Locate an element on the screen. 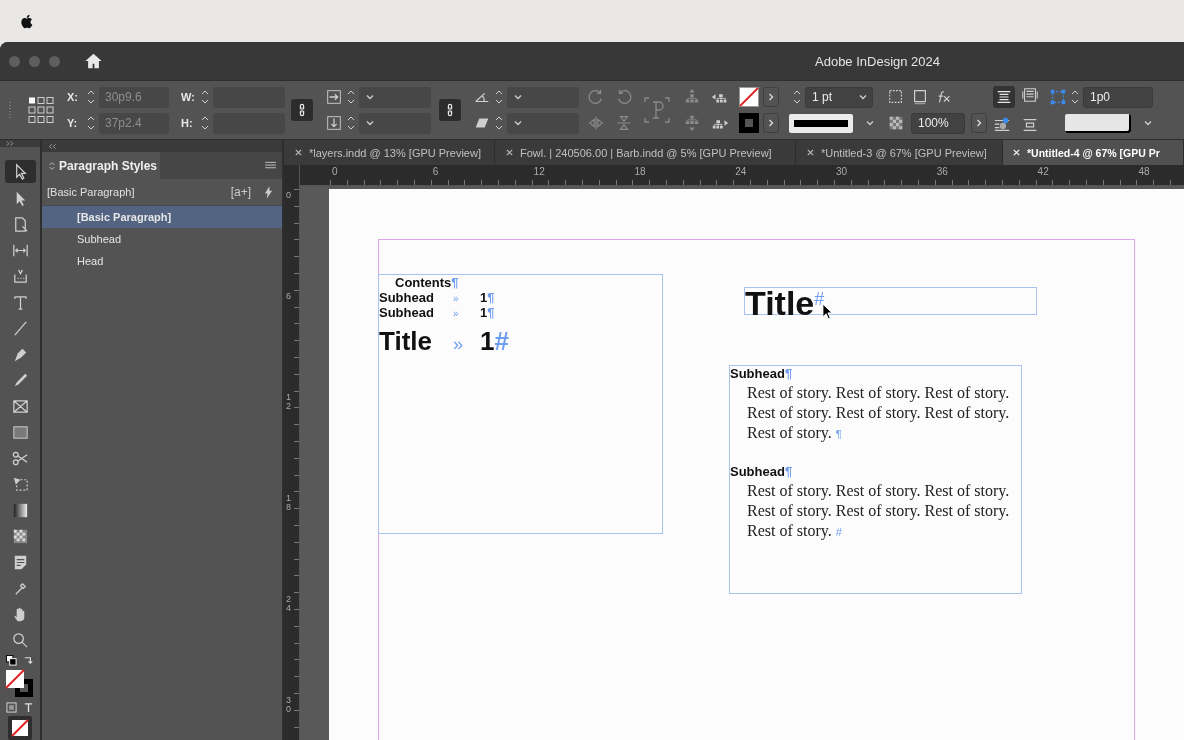 Image resolution: width=1184 pixels, height=740 pixels. lightning-icon is located at coordinates (268, 192).